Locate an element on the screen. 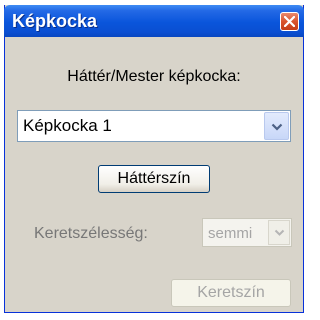  border-width-select: semmi is located at coordinates (247, 232).